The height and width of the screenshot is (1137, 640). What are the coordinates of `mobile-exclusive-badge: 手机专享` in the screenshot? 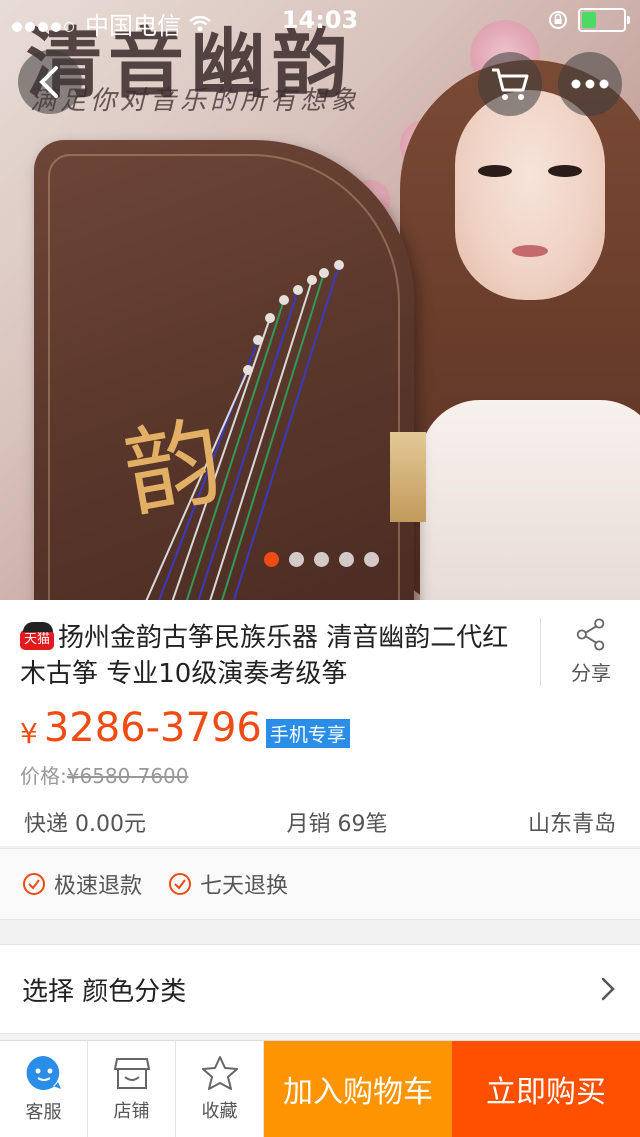 It's located at (307, 733).